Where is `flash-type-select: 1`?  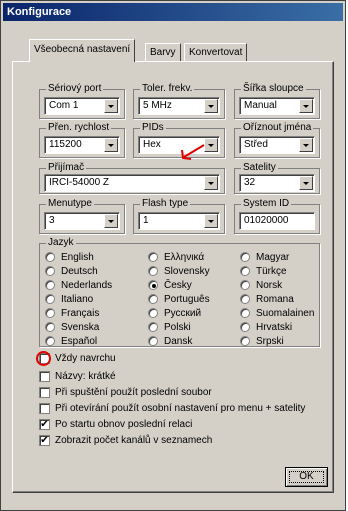
flash-type-select: 1 is located at coordinates (179, 221).